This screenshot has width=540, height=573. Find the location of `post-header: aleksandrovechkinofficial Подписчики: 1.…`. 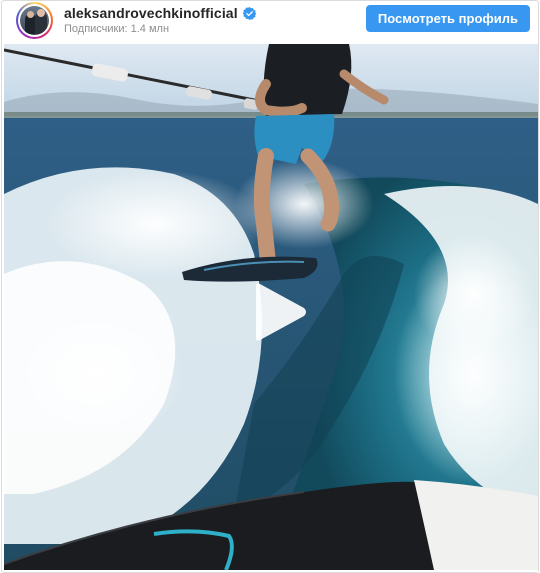

post-header: aleksandrovechkinofficial Подписчики: 1.… is located at coordinates (270, 22).